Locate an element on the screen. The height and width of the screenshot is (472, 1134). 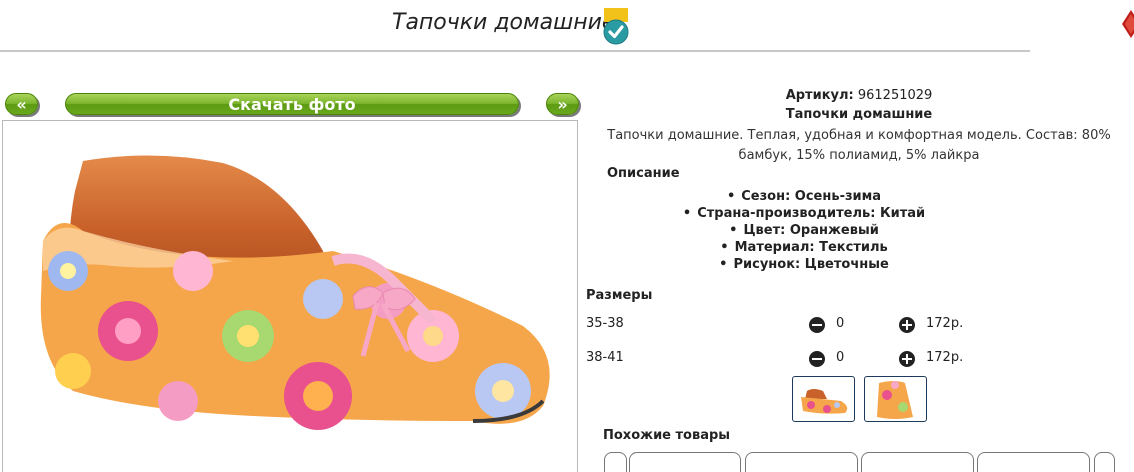
sizes-heading: Размеры is located at coordinates (619, 295).